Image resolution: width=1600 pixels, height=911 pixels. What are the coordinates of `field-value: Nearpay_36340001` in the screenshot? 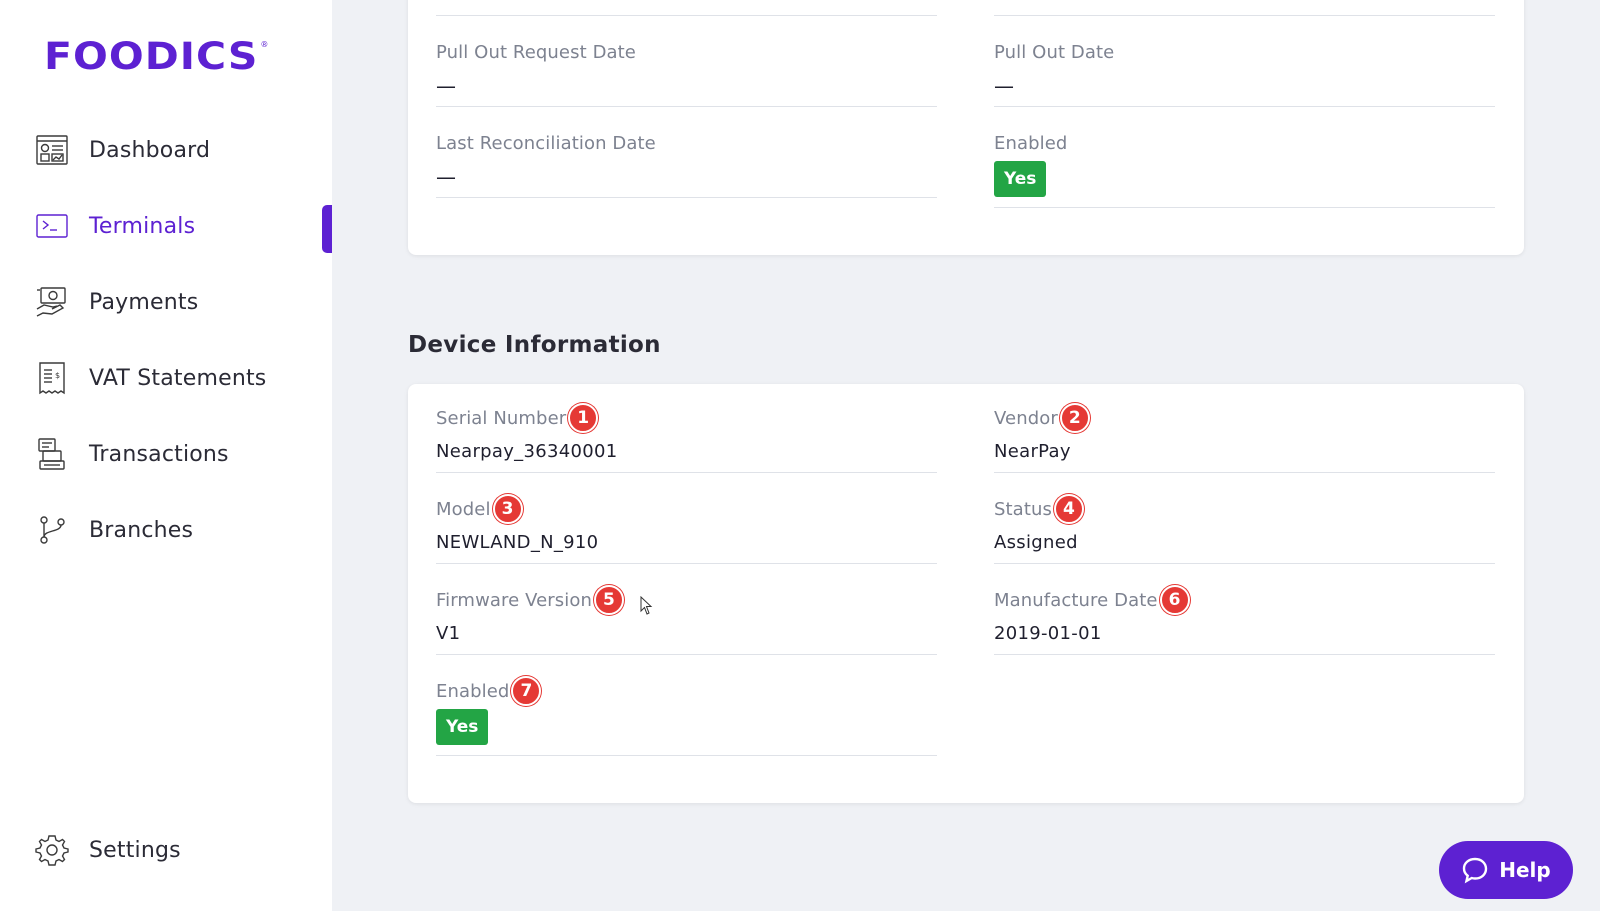 It's located at (527, 451).